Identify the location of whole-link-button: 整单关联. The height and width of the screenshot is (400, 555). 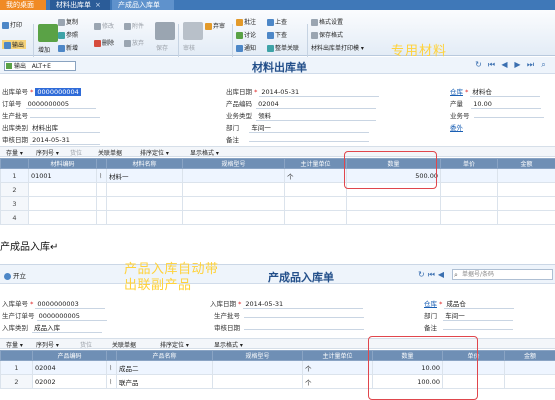
(283, 47).